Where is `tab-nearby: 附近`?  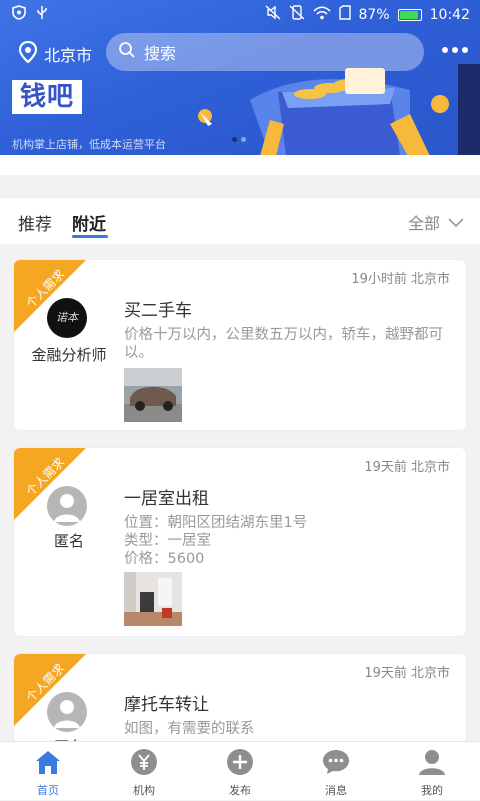
tab-nearby: 附近 is located at coordinates (89, 222).